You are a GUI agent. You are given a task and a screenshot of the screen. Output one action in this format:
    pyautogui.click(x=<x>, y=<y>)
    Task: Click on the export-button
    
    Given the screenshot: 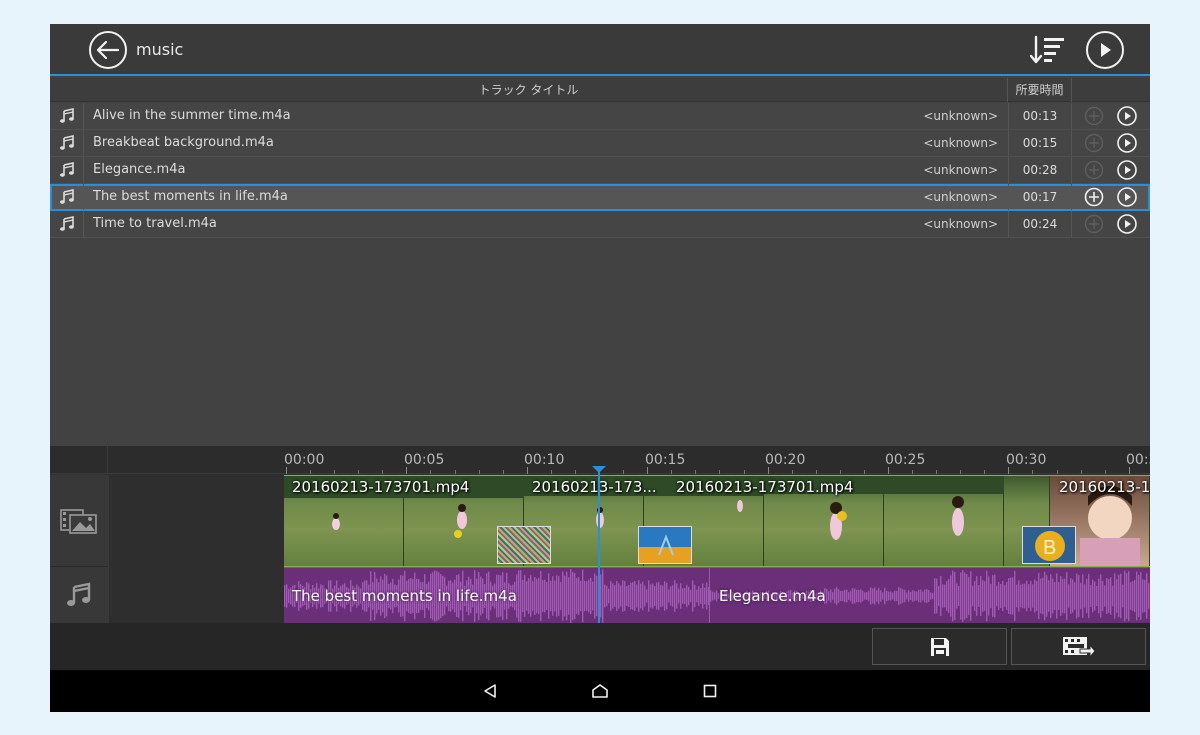 What is the action you would take?
    pyautogui.click(x=1078, y=646)
    